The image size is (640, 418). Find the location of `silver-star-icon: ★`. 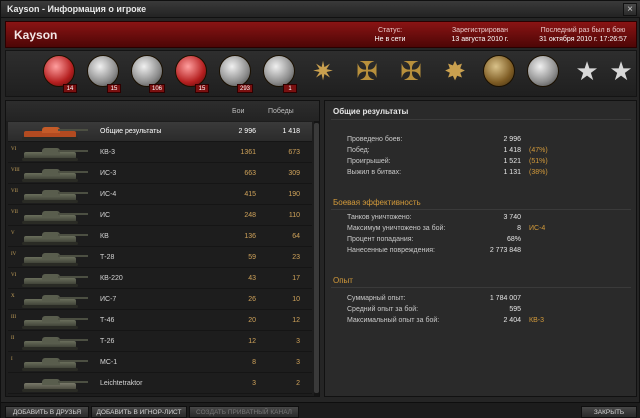

silver-star-icon: ★ is located at coordinates (587, 71).